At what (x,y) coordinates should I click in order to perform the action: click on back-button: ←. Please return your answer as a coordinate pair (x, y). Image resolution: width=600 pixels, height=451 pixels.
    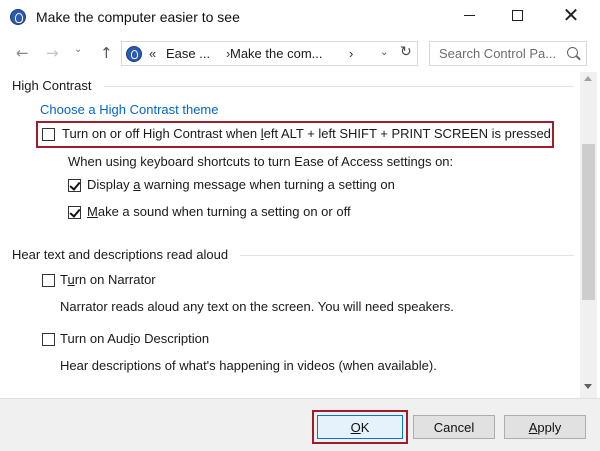
    Looking at the image, I should click on (22, 53).